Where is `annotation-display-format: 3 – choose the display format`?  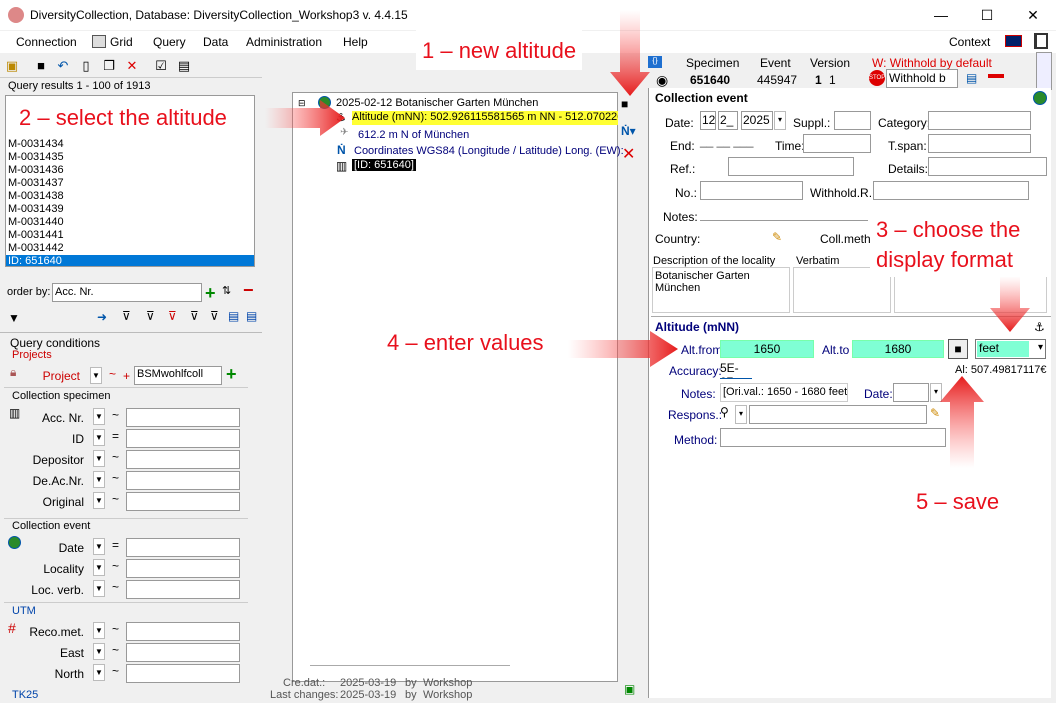
annotation-display-format: 3 – choose the display format is located at coordinates (959, 245).